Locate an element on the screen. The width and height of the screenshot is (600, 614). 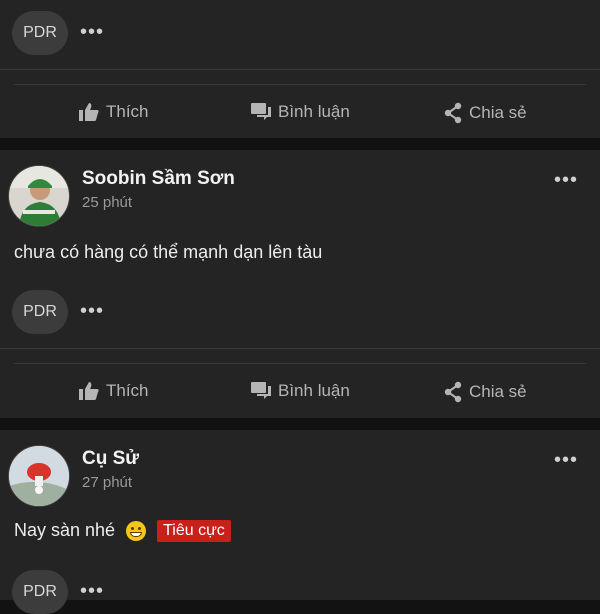
post-content: Nay sàn nhé is located at coordinates (65, 530).